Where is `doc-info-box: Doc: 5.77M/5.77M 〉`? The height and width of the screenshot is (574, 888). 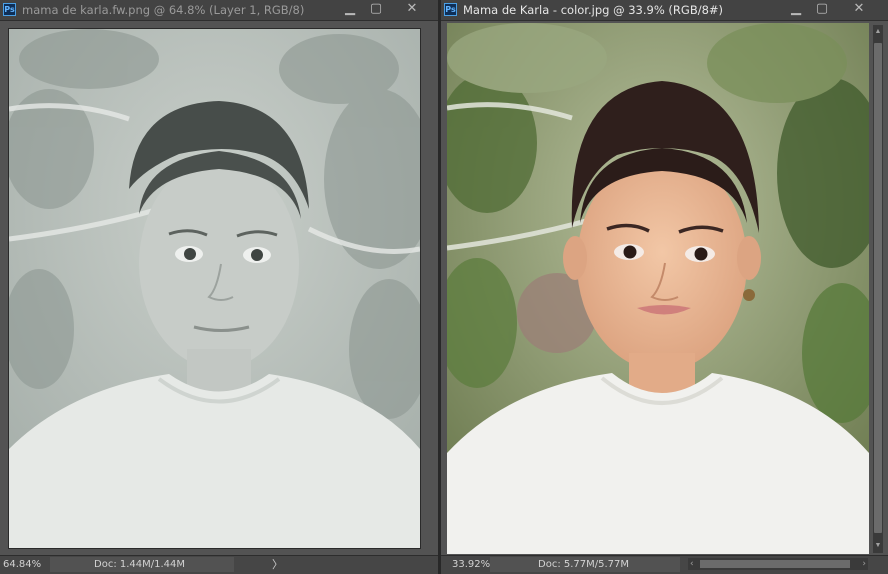 doc-info-box: Doc: 5.77M/5.77M 〉 is located at coordinates (608, 564).